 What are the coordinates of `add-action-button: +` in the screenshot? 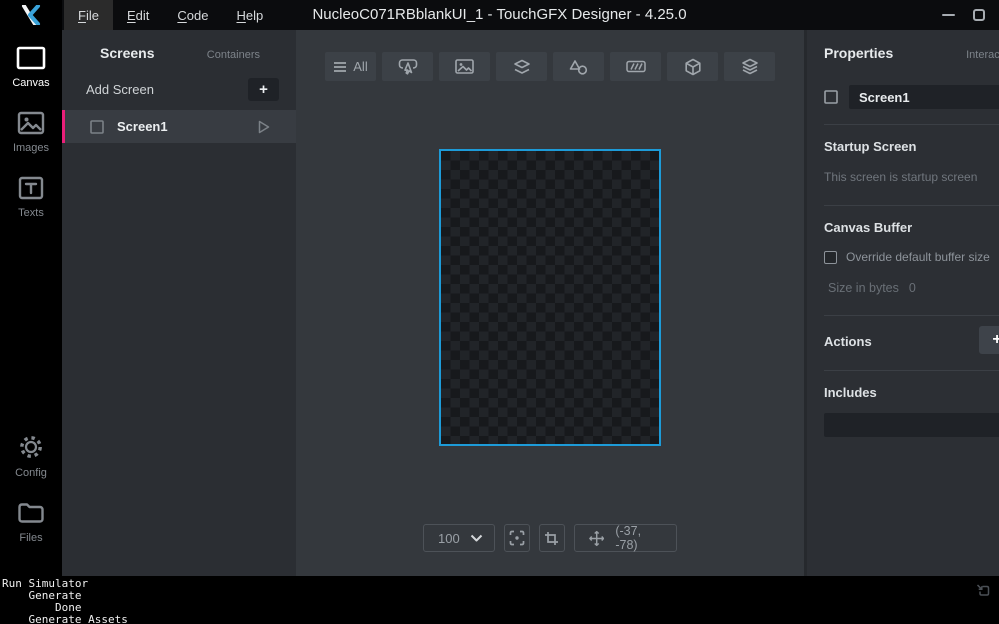 It's located at (989, 340).